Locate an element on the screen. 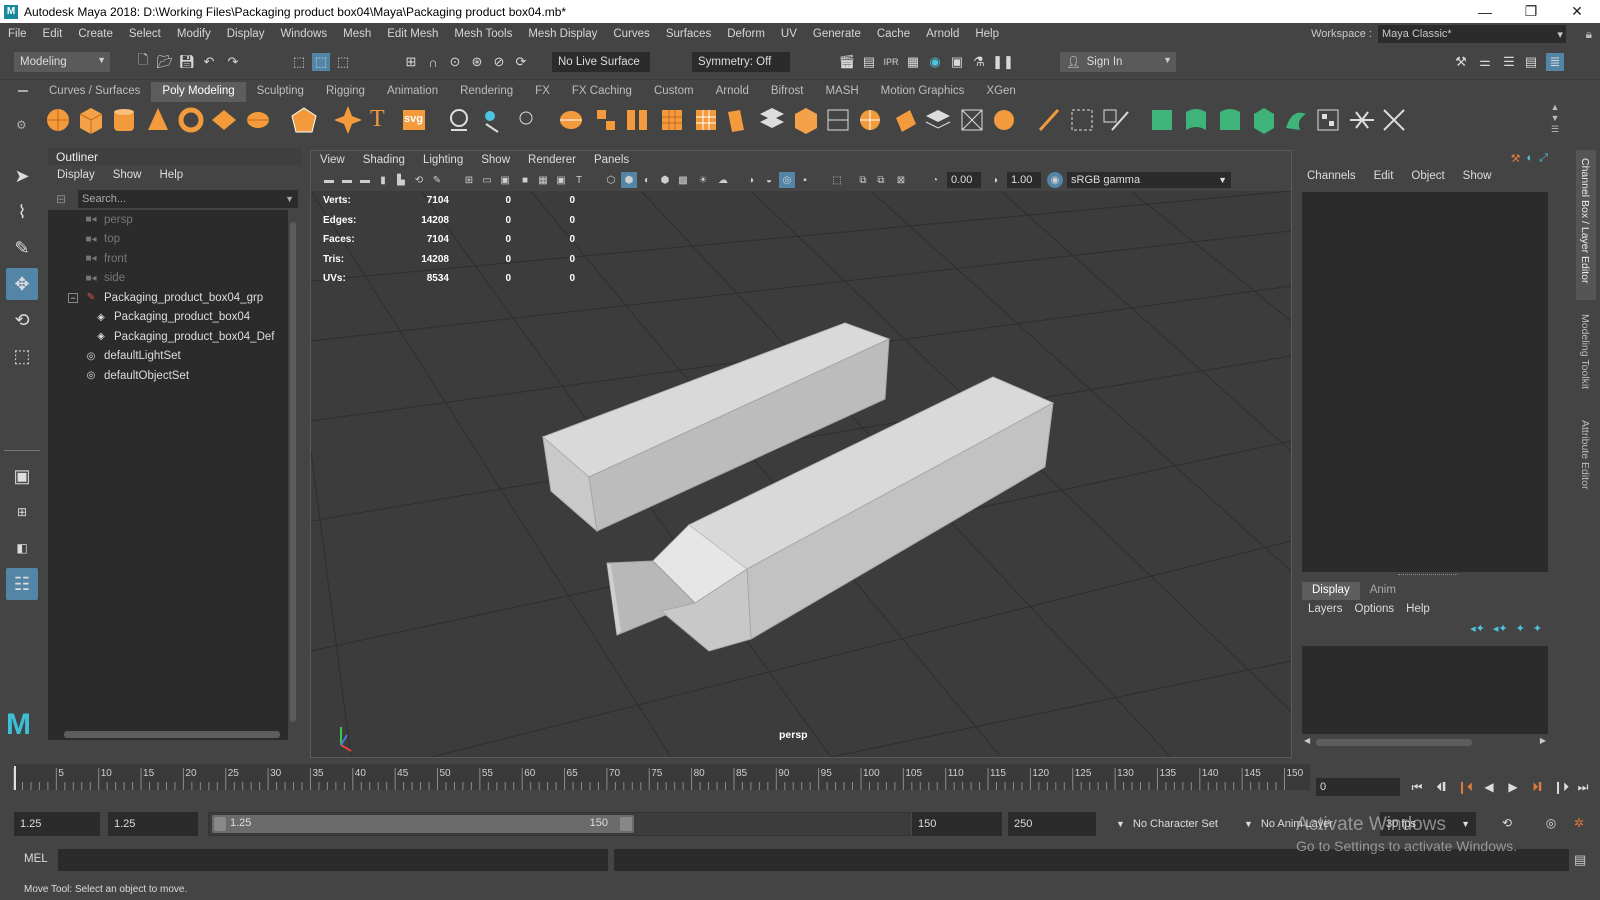  bridge-icon is located at coordinates (606, 120).